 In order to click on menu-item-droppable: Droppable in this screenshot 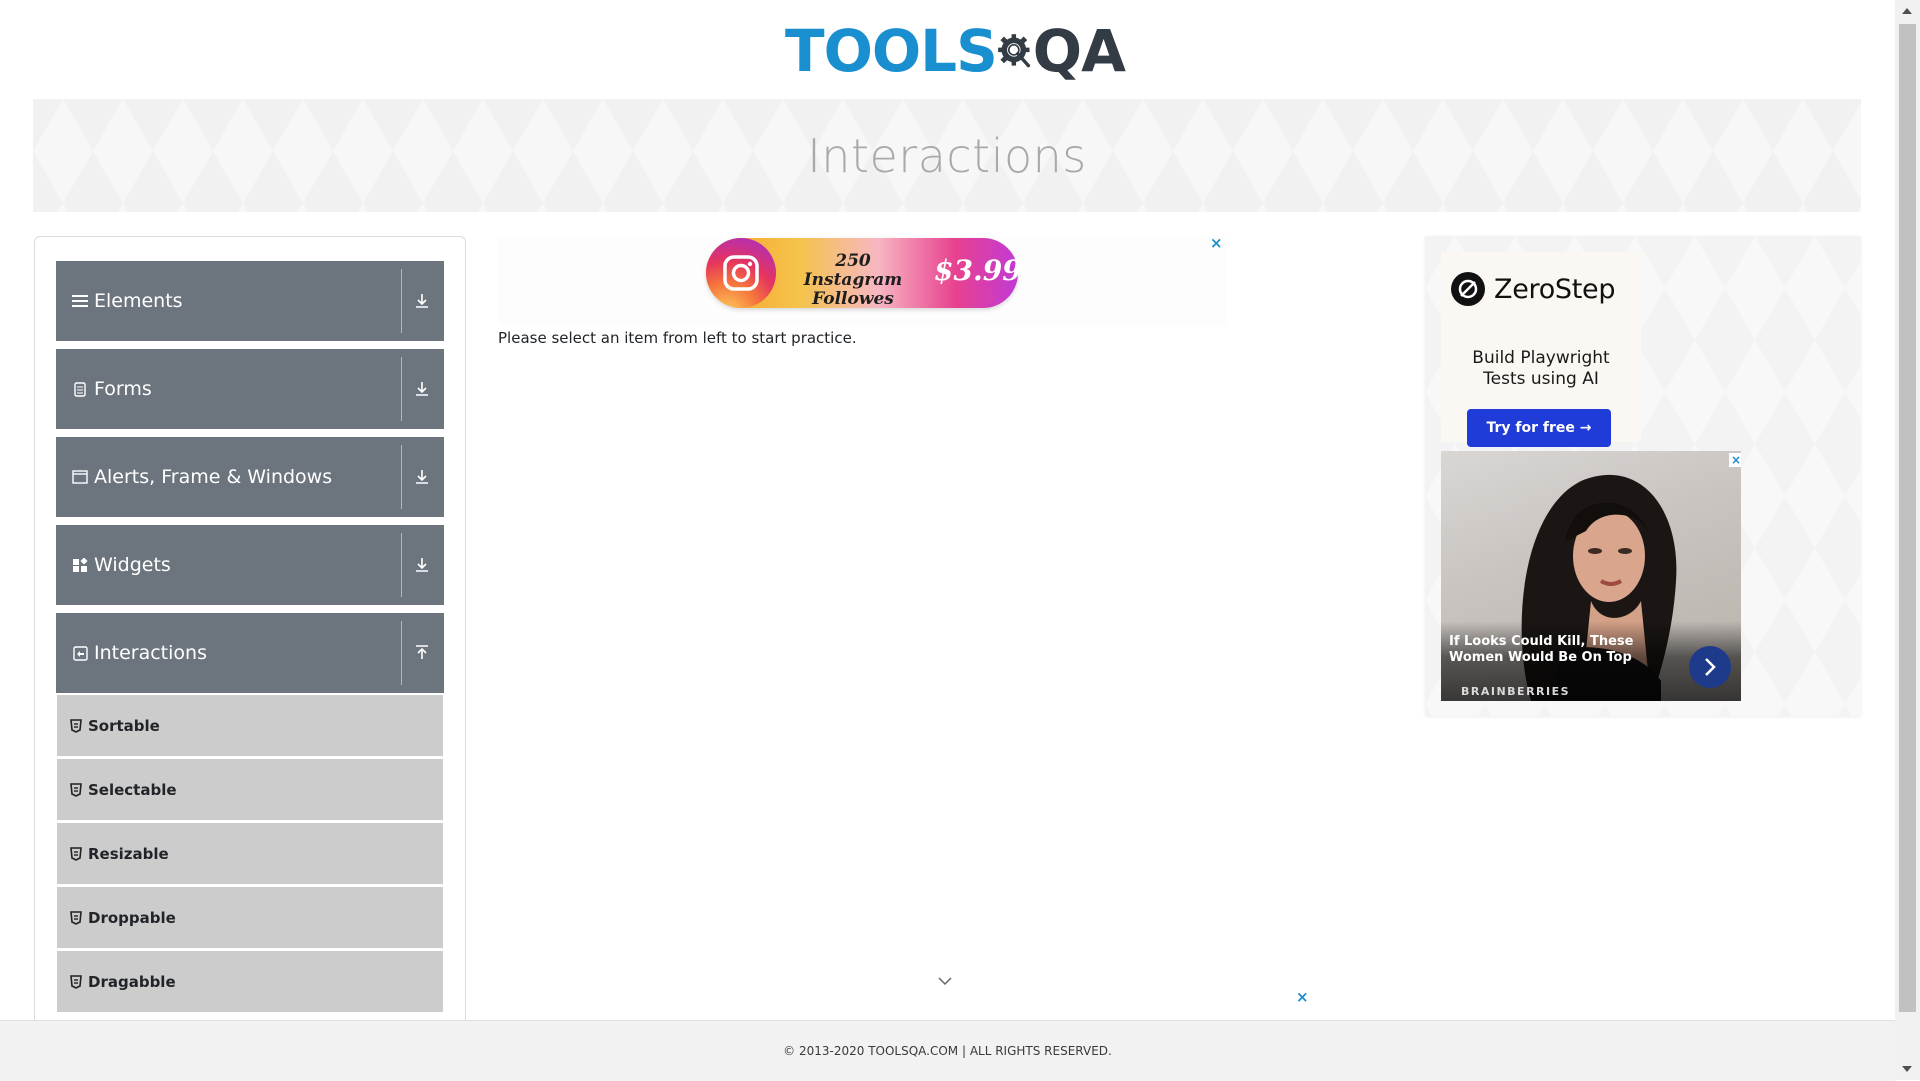, I will do `click(250, 917)`.